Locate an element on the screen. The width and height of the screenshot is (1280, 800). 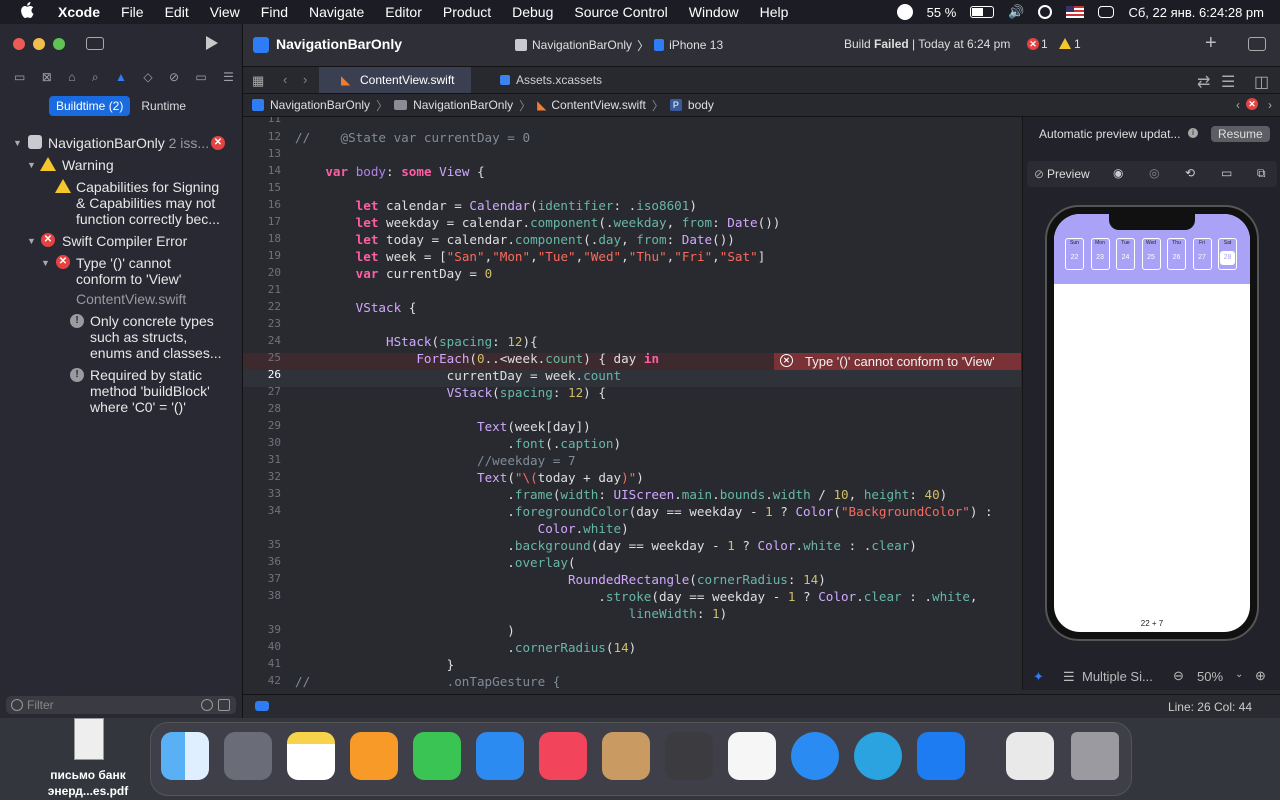
next-issue-icon: › is located at coordinates (1270, 105).